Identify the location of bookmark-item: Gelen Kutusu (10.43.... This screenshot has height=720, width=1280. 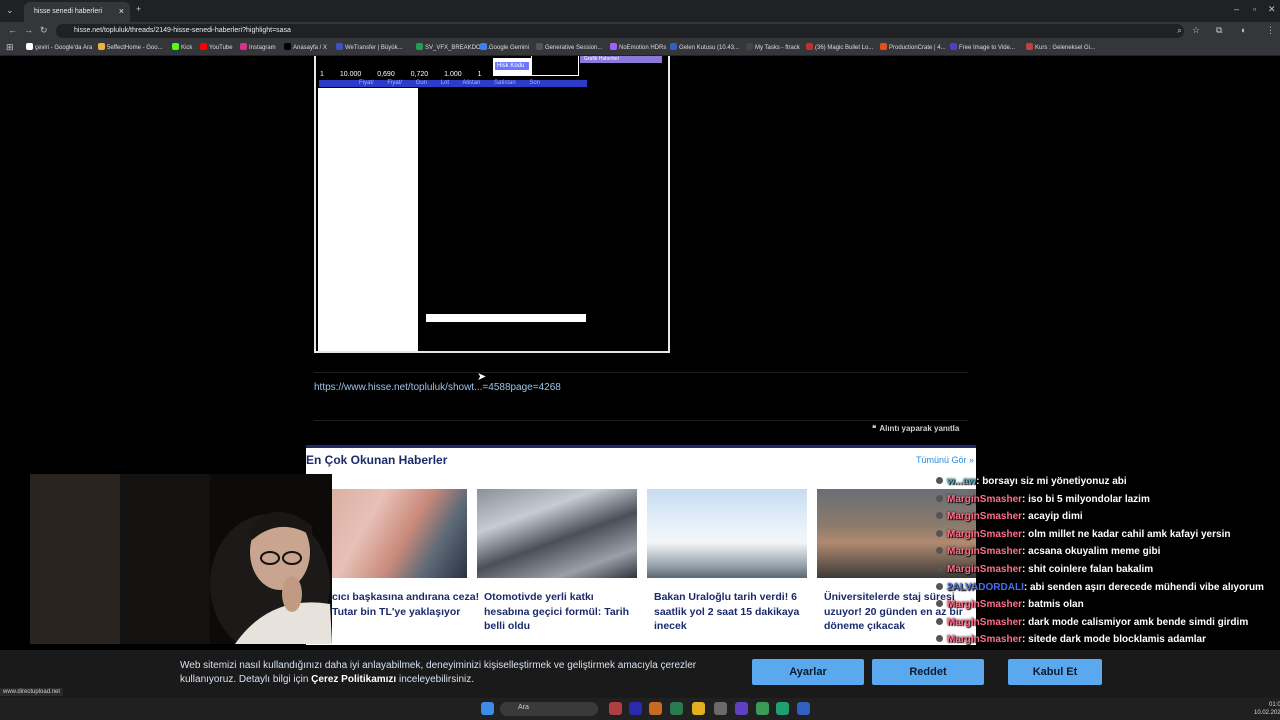
(704, 47).